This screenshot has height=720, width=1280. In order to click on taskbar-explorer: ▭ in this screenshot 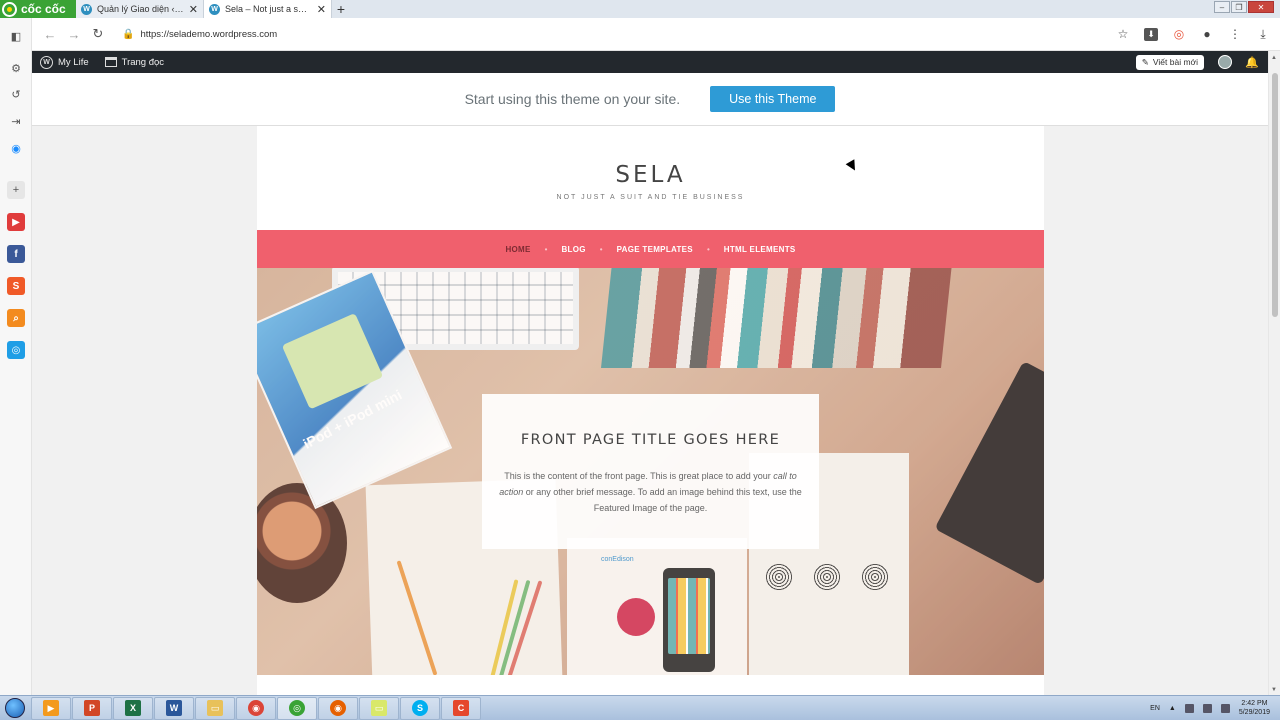, I will do `click(215, 708)`.